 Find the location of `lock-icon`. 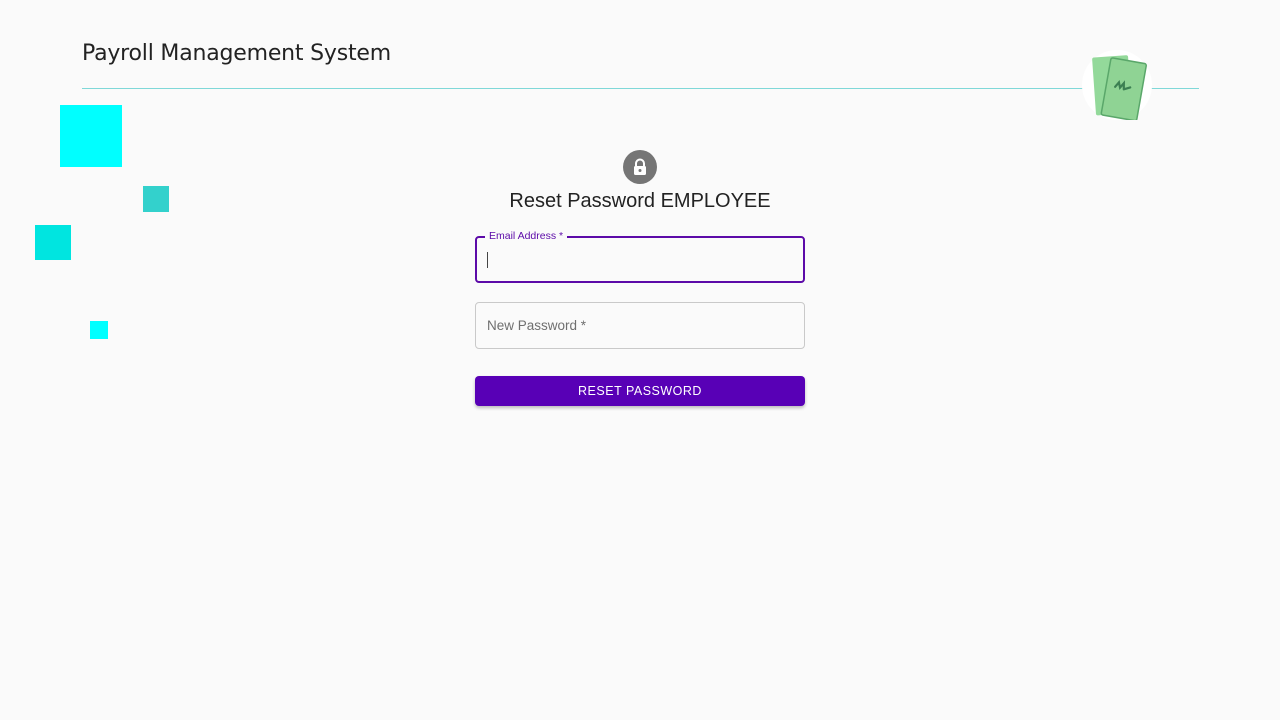

lock-icon is located at coordinates (640, 166).